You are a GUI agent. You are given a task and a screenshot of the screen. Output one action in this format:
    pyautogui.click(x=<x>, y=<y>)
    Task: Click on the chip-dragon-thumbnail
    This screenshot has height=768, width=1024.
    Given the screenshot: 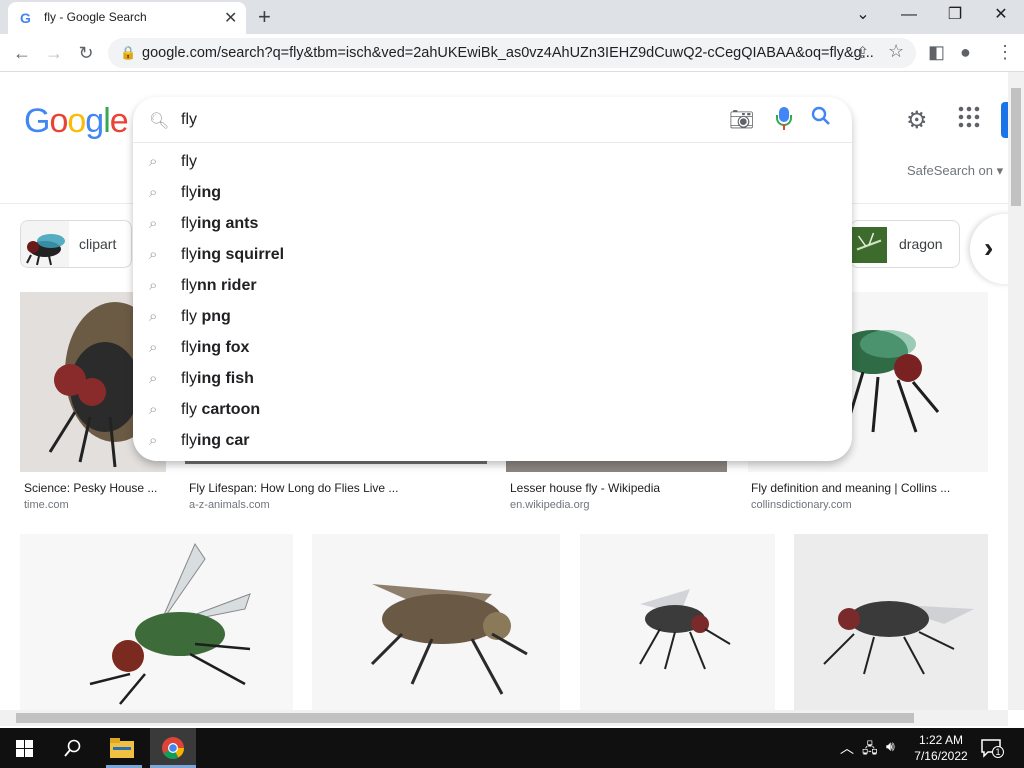 What is the action you would take?
    pyautogui.click(x=869, y=245)
    